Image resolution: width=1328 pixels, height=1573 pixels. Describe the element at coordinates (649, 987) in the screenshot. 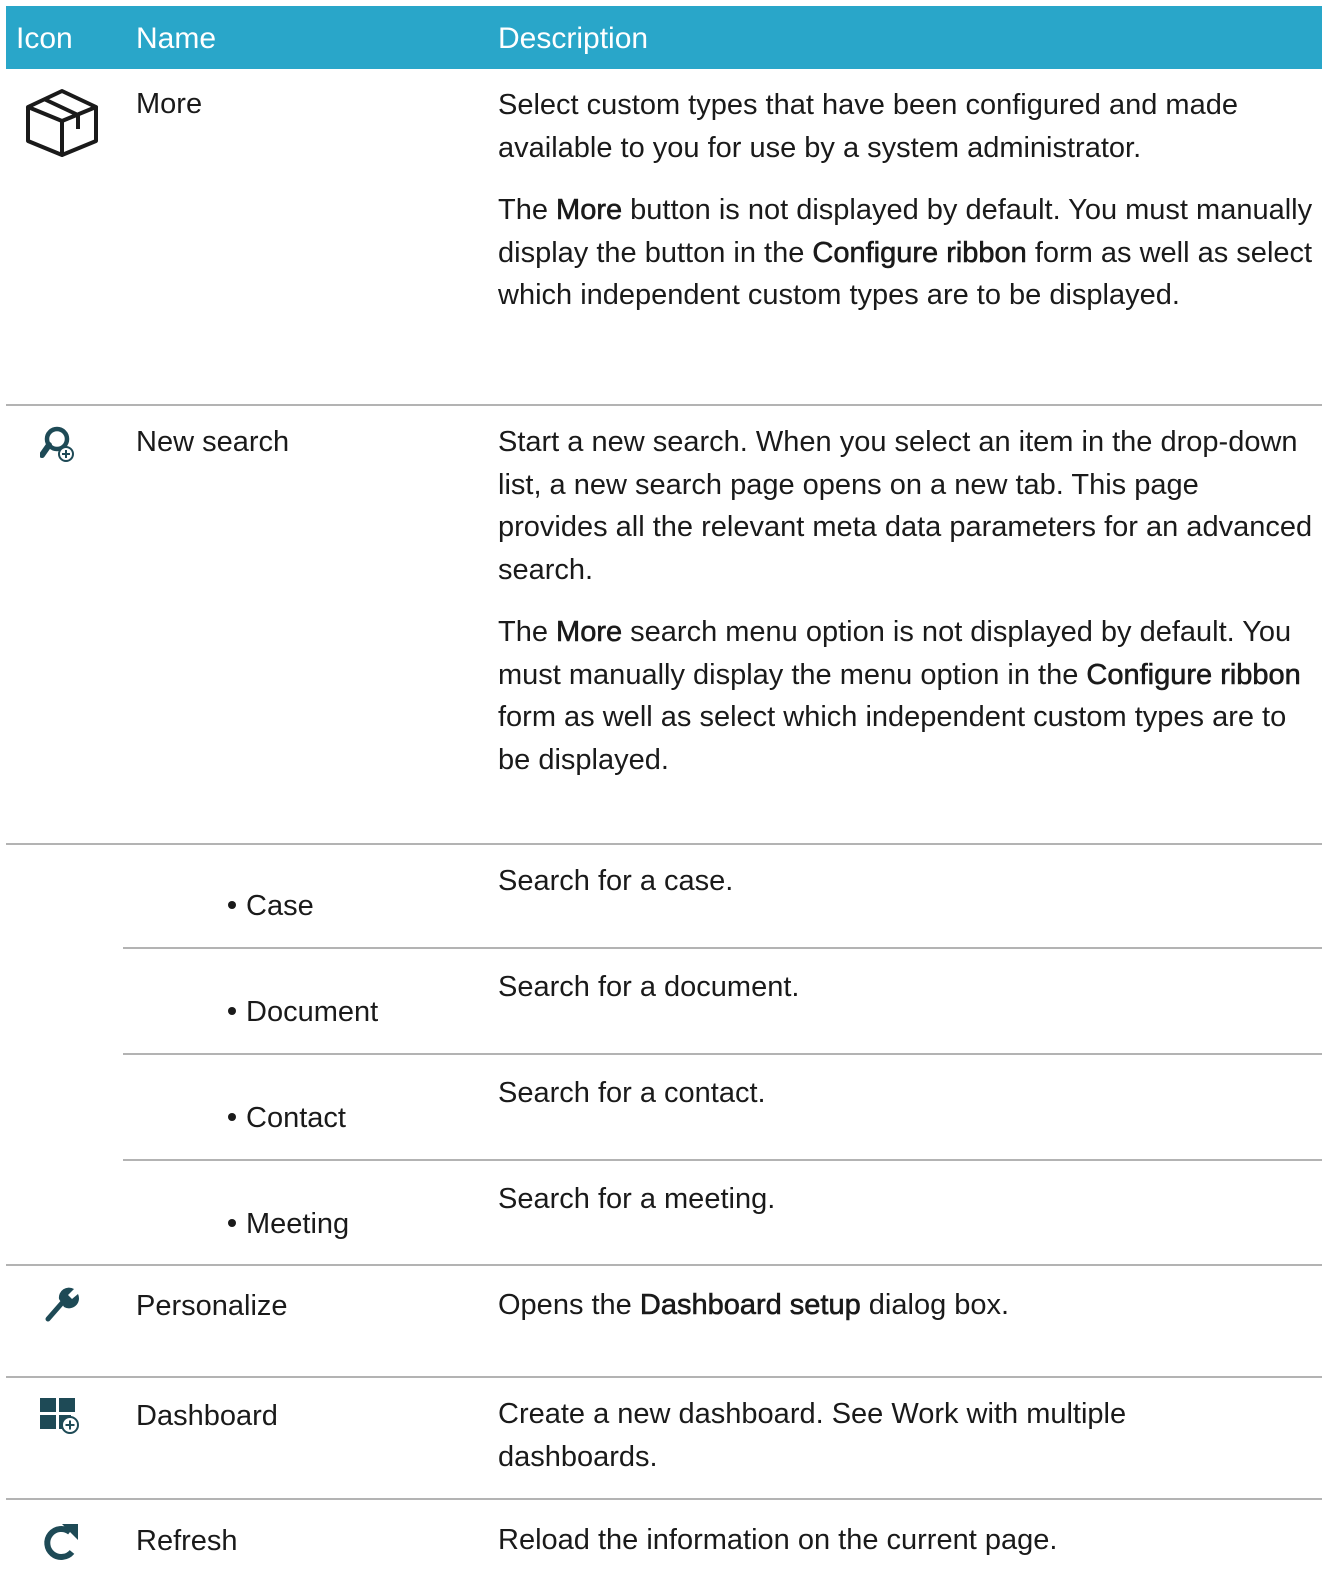

I see `sub-desc-document: Search for a document.` at that location.